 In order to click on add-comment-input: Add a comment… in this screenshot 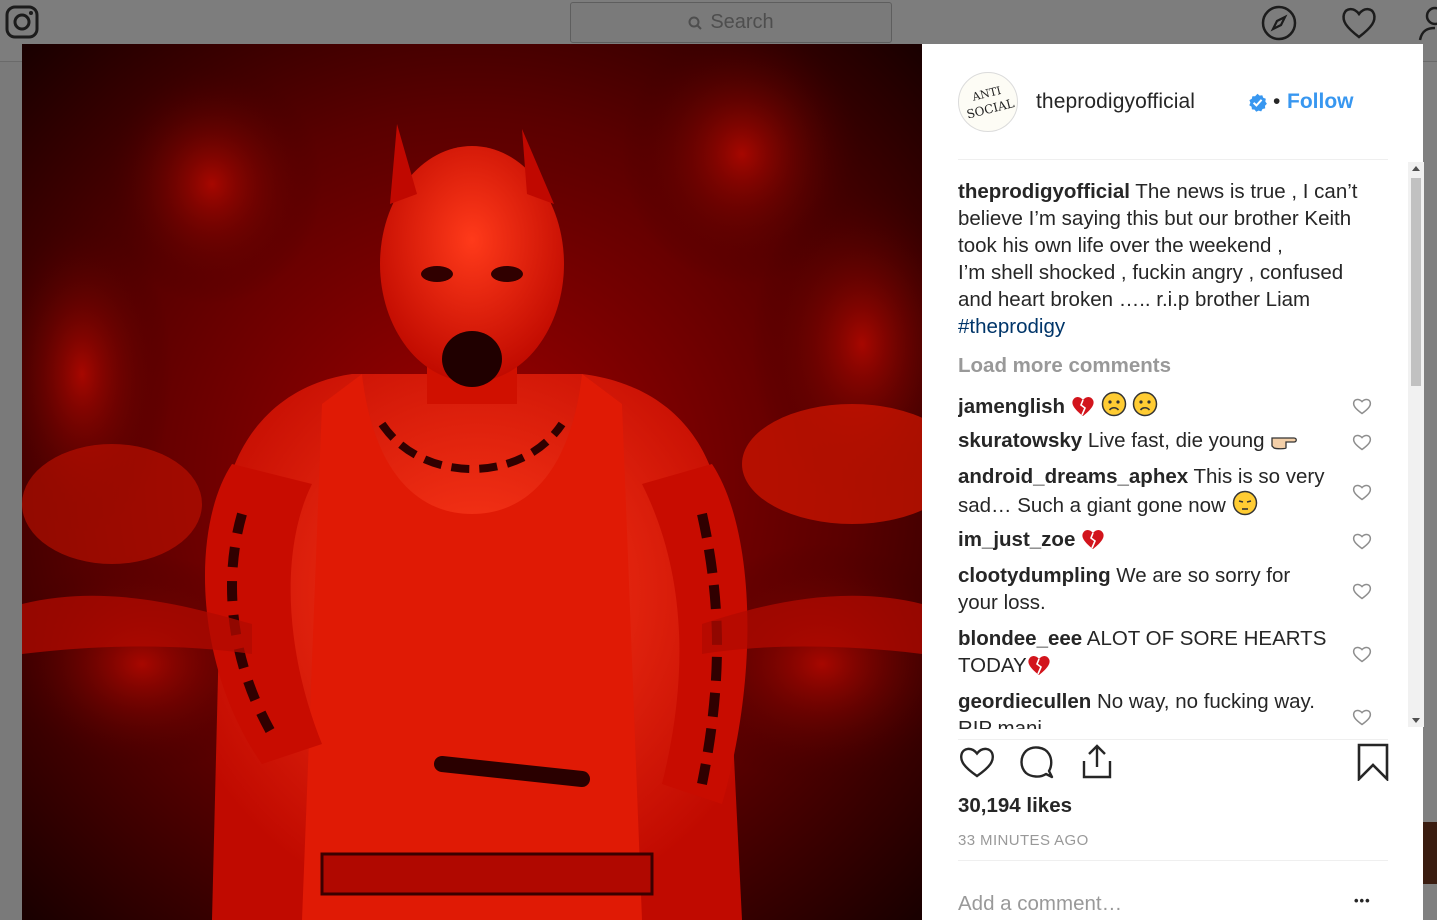, I will do `click(1040, 904)`.